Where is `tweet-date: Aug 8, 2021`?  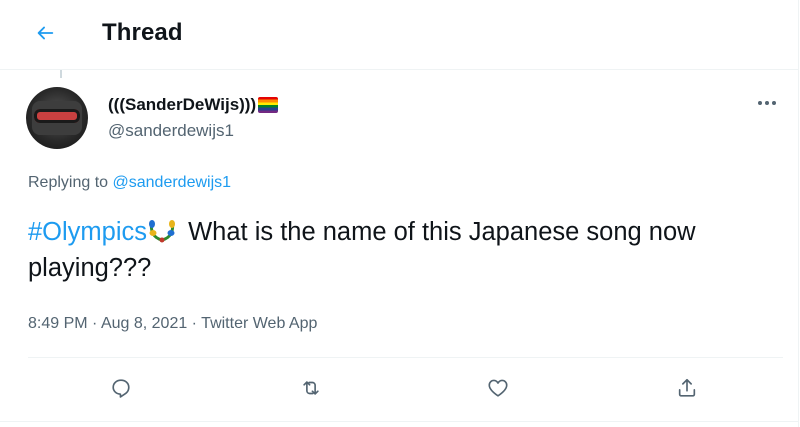 tweet-date: Aug 8, 2021 is located at coordinates (144, 323).